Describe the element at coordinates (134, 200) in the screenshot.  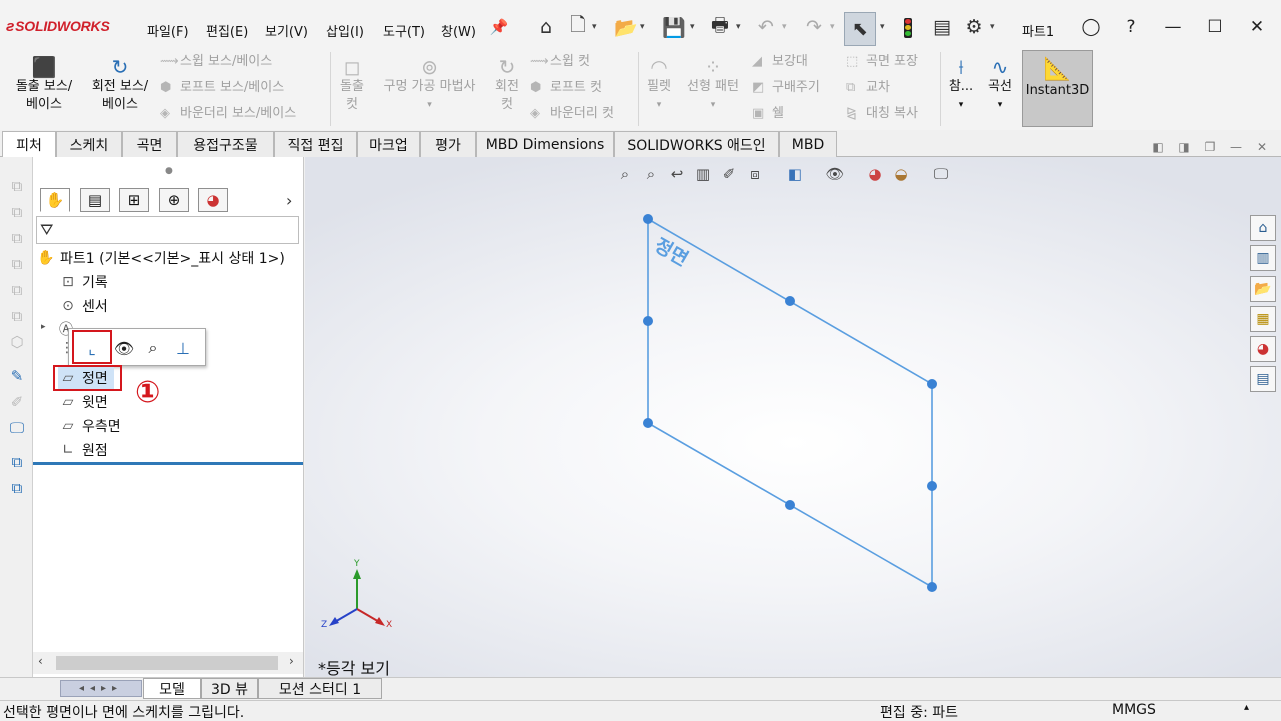
I see `configuration-manager-tab-icon: ⊞` at that location.